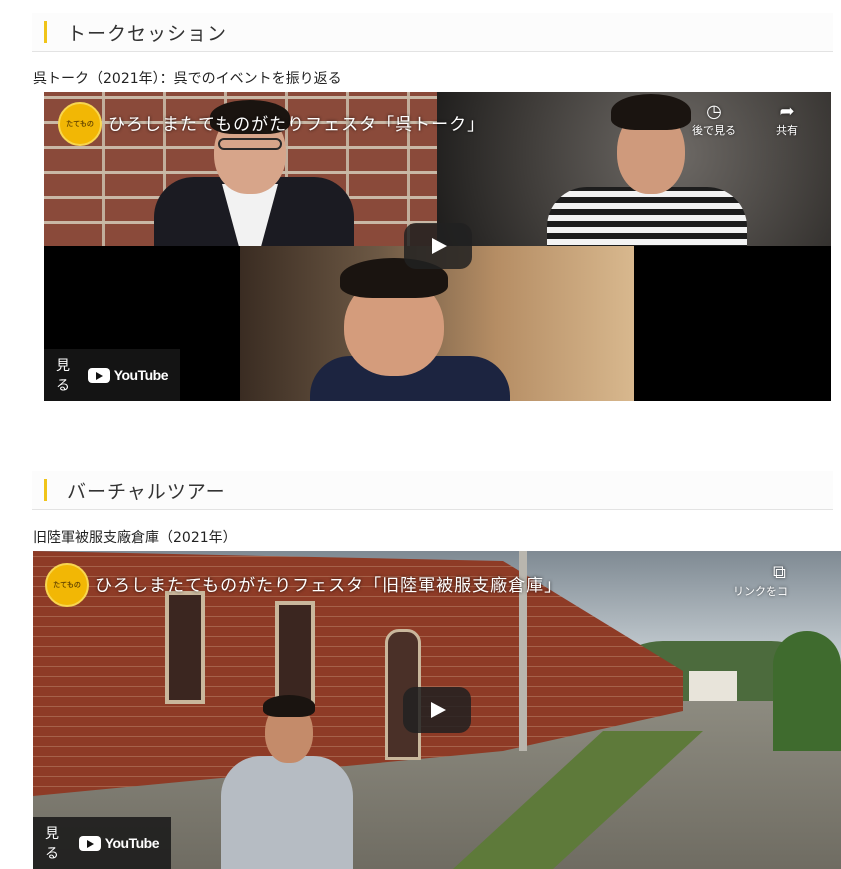 The height and width of the screenshot is (869, 841). What do you see at coordinates (287, 812) in the screenshot?
I see `presenter` at bounding box center [287, 812].